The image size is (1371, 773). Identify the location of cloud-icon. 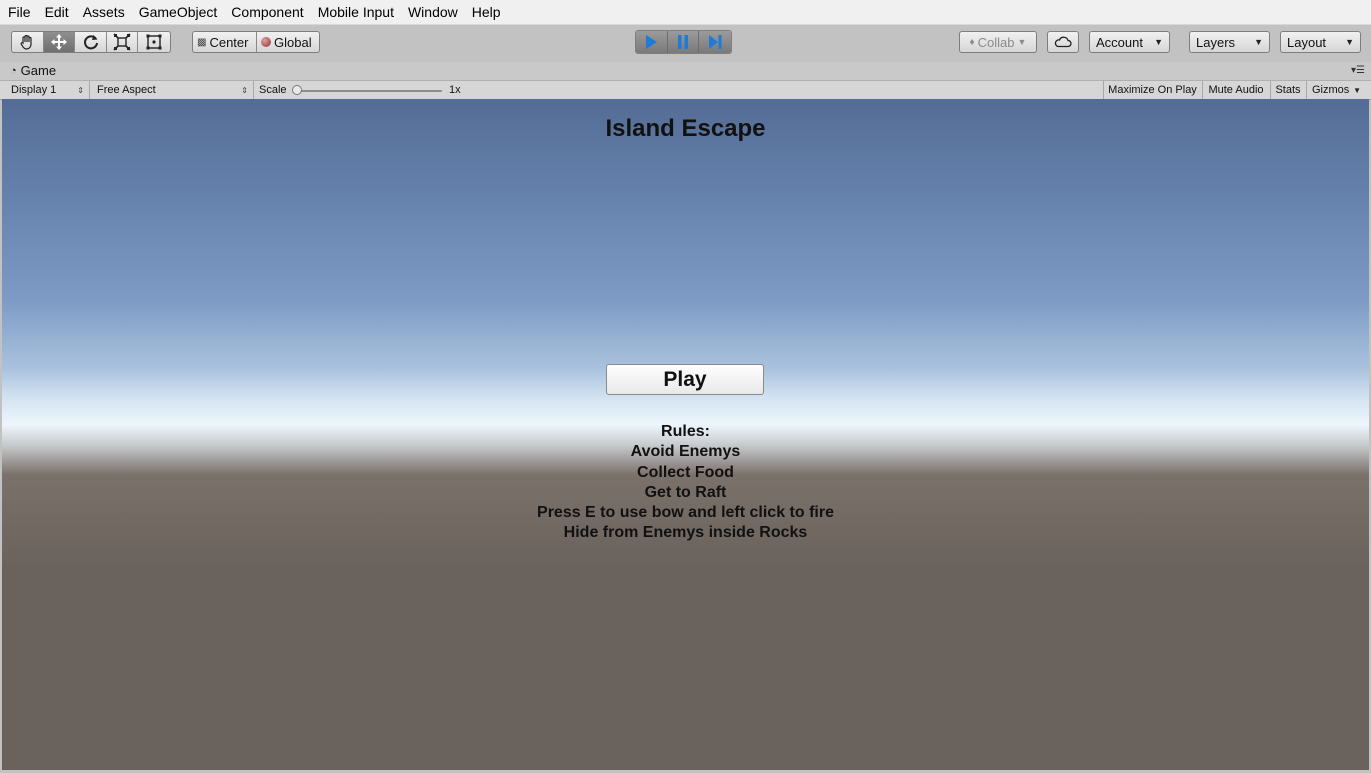
(1063, 42).